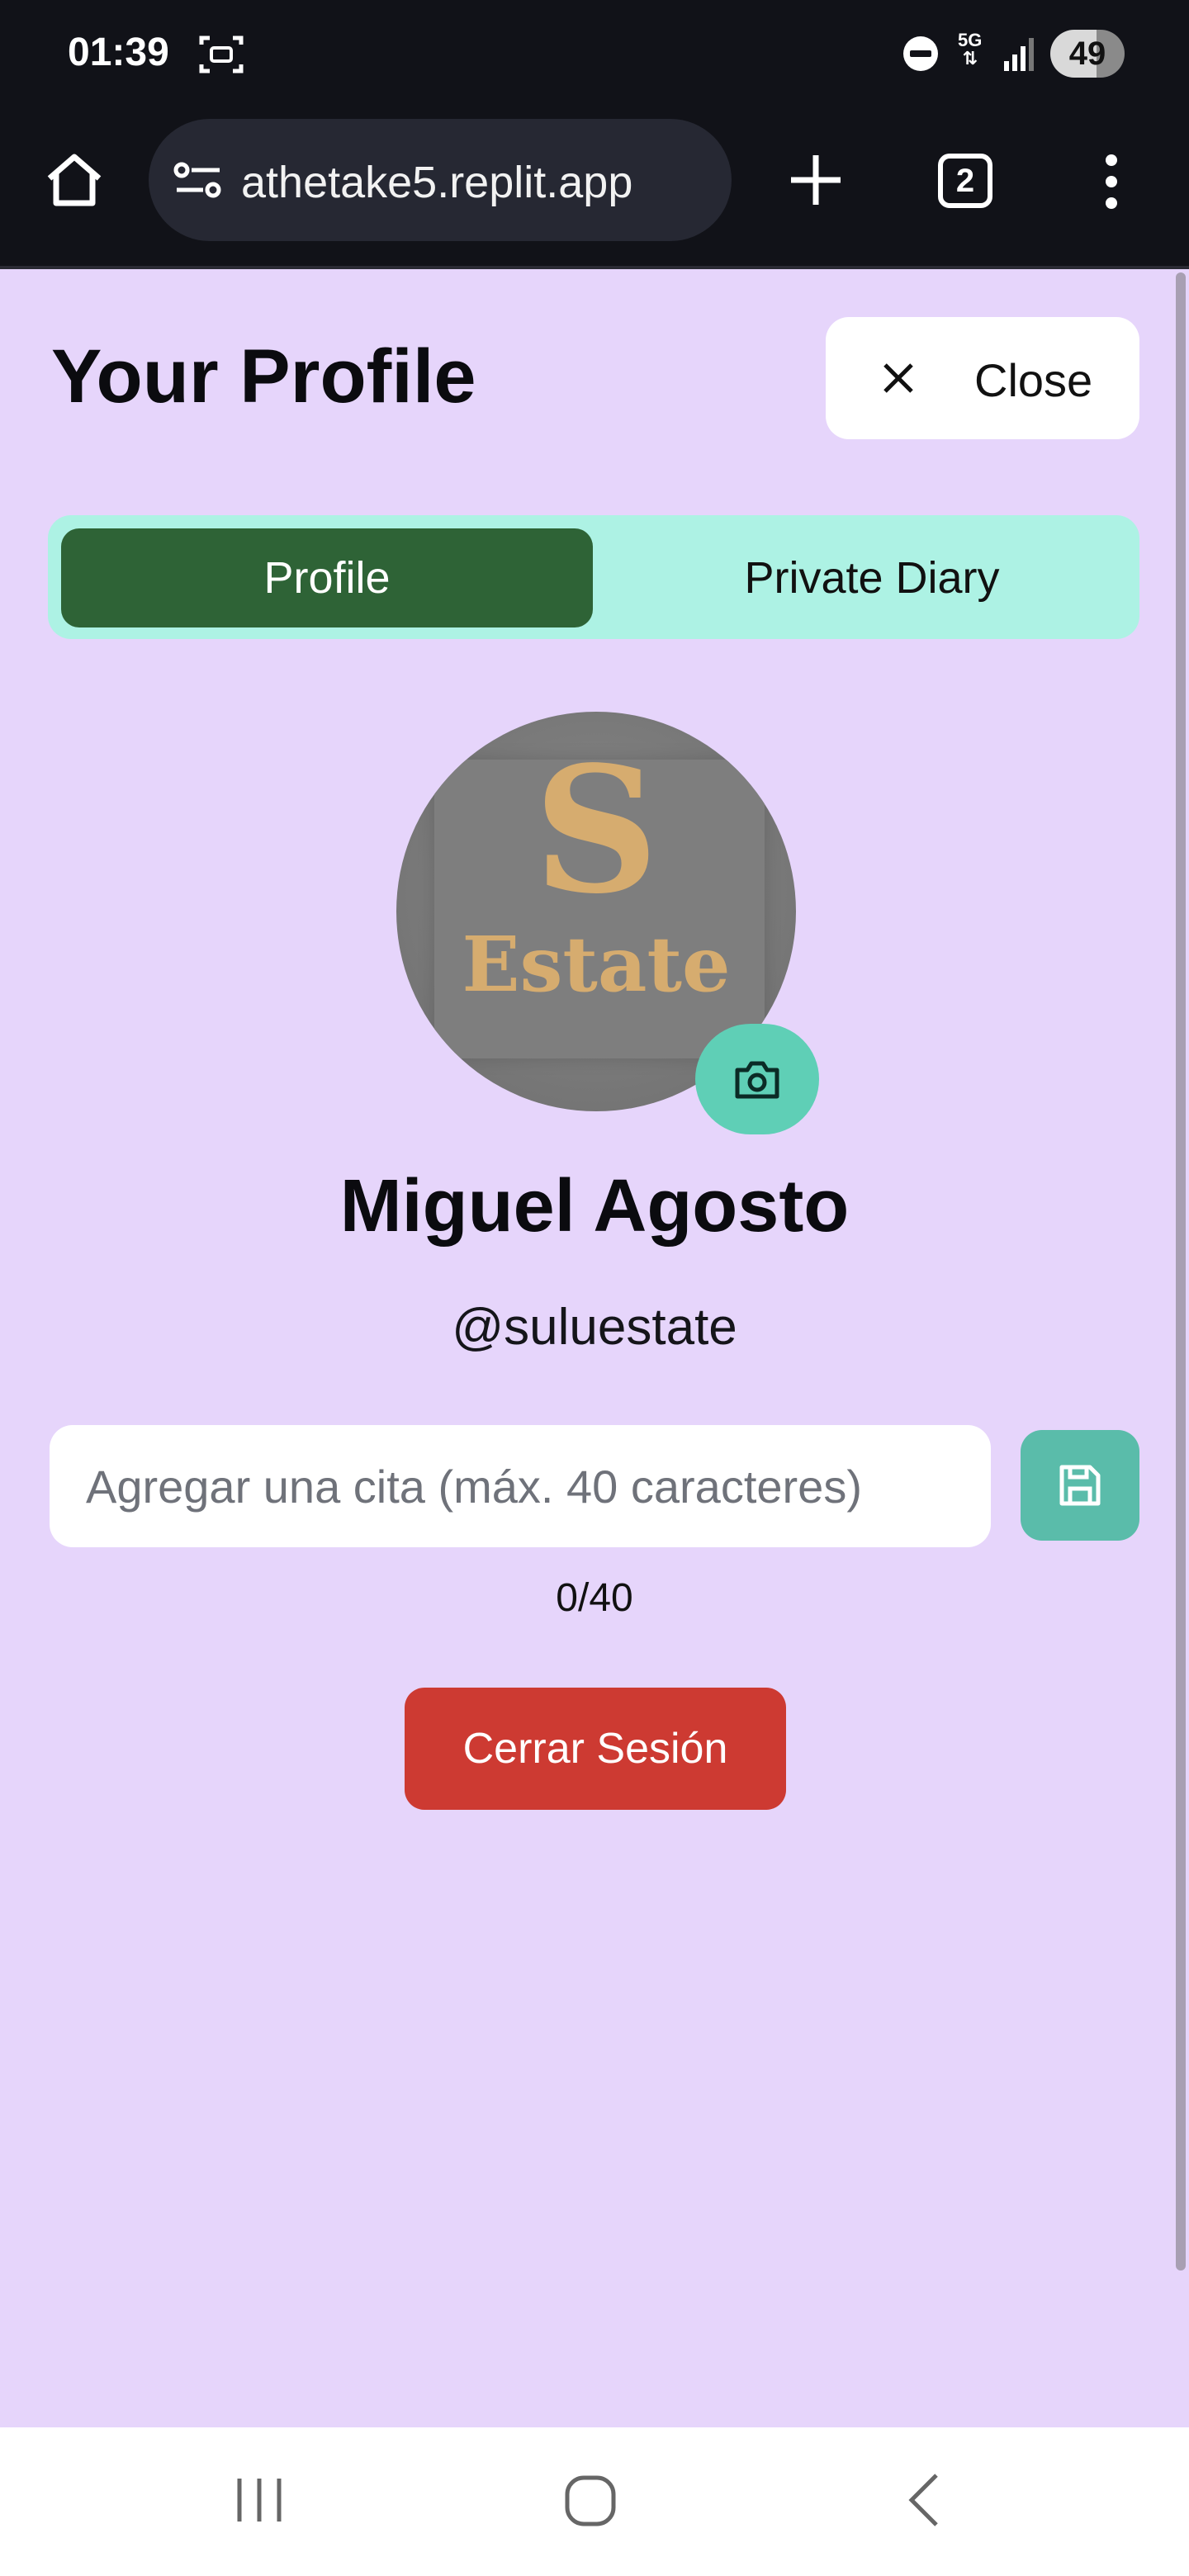  I want to click on home-icon, so click(74, 180).